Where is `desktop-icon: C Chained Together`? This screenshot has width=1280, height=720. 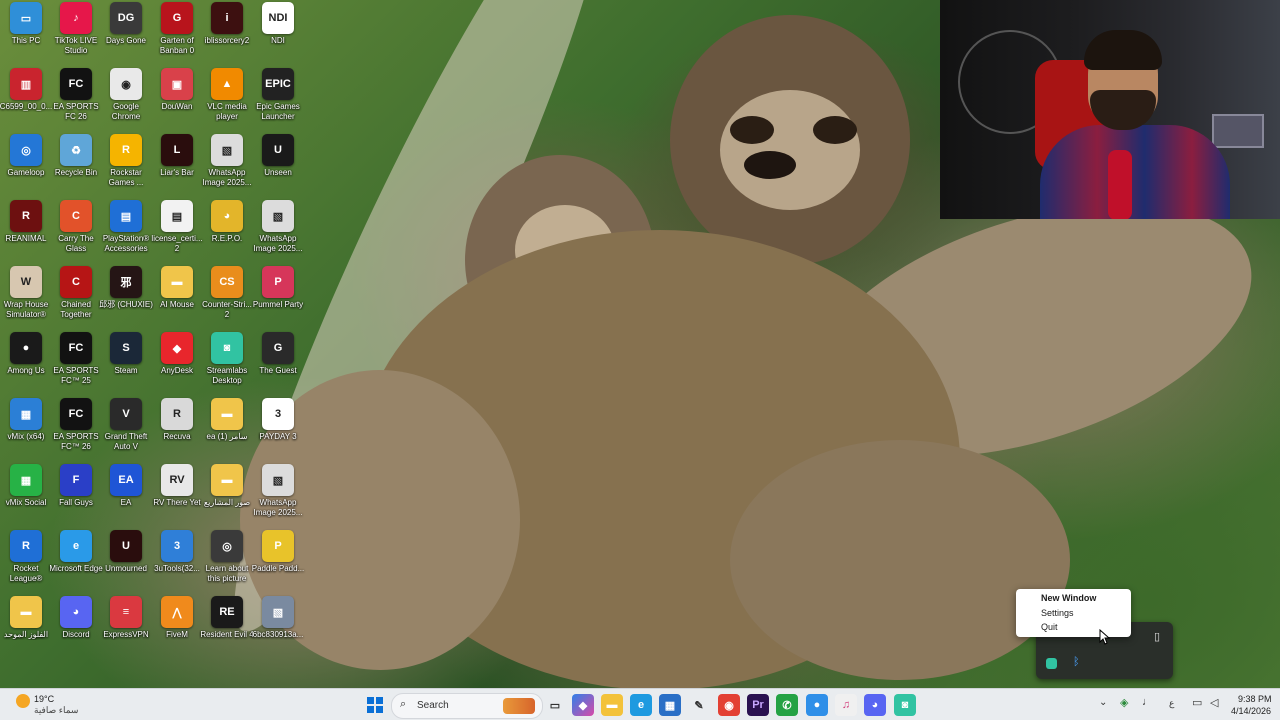 desktop-icon: C Chained Together is located at coordinates (76, 298).